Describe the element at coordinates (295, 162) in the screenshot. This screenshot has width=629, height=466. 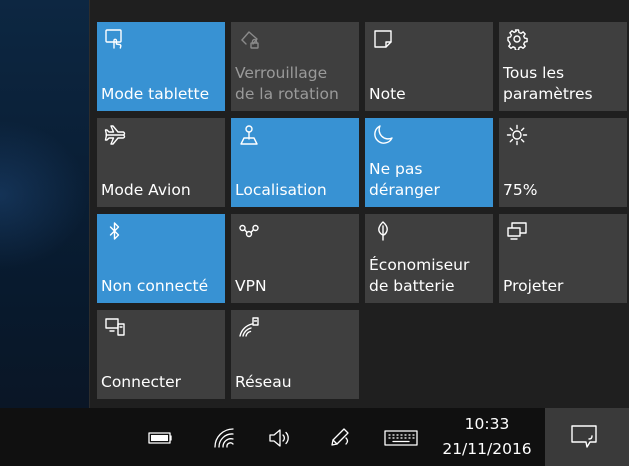
I see `tile-localisation: Localisation` at that location.